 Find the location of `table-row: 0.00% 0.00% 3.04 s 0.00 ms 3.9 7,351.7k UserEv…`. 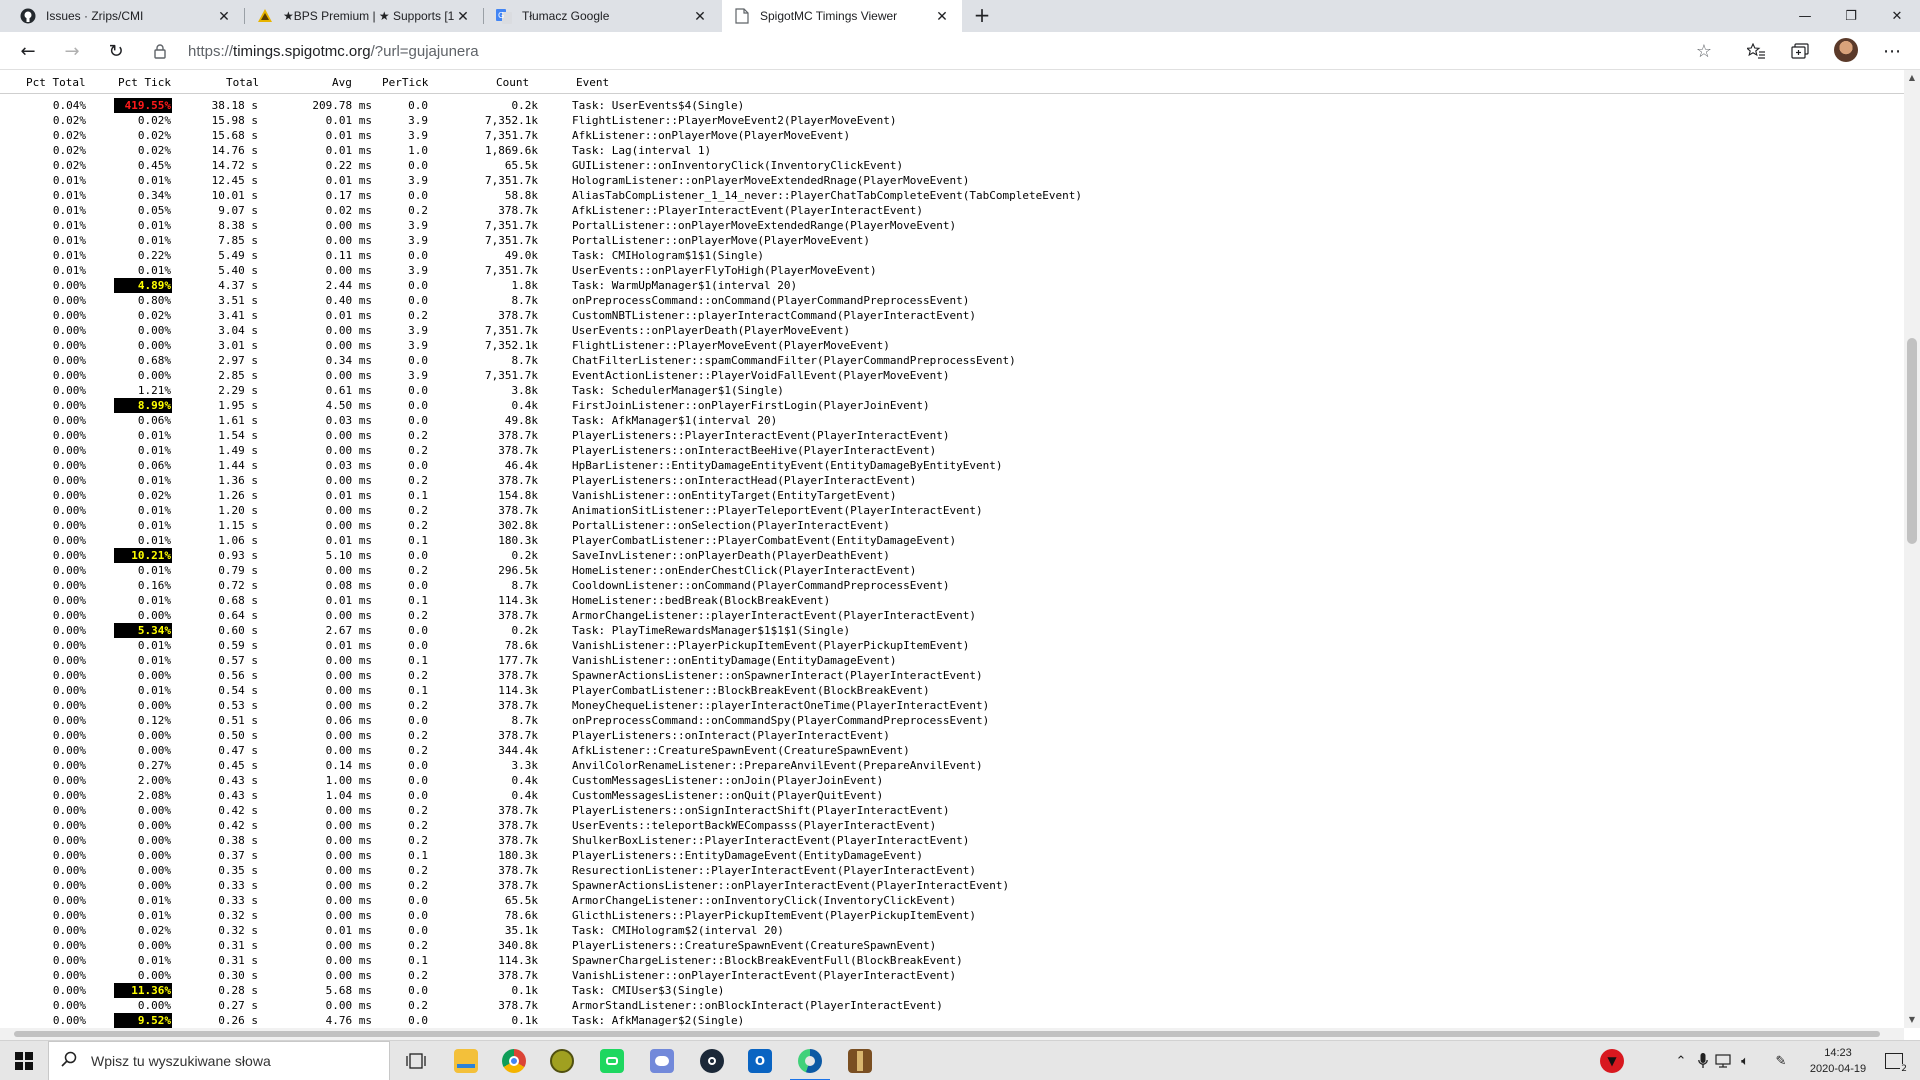

table-row: 0.00% 0.00% 3.04 s 0.00 ms 3.9 7,351.7k UserEv… is located at coordinates (952, 330).